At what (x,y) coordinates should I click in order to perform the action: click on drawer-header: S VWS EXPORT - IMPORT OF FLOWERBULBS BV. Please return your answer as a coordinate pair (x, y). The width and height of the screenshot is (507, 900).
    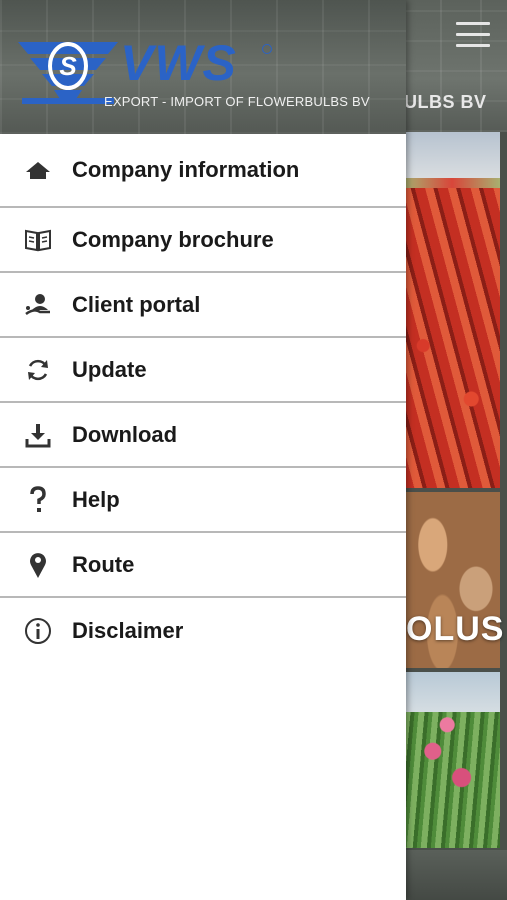
    Looking at the image, I should click on (203, 67).